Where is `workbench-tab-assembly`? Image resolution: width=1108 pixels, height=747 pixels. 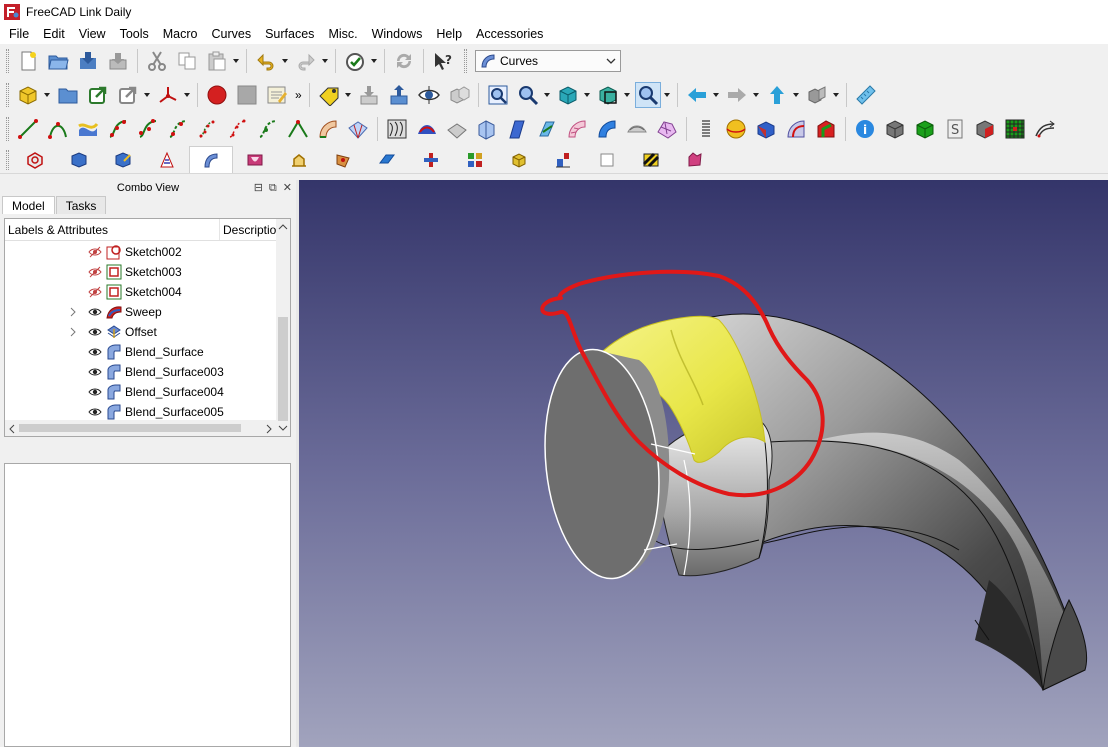
workbench-tab-assembly is located at coordinates (431, 160).